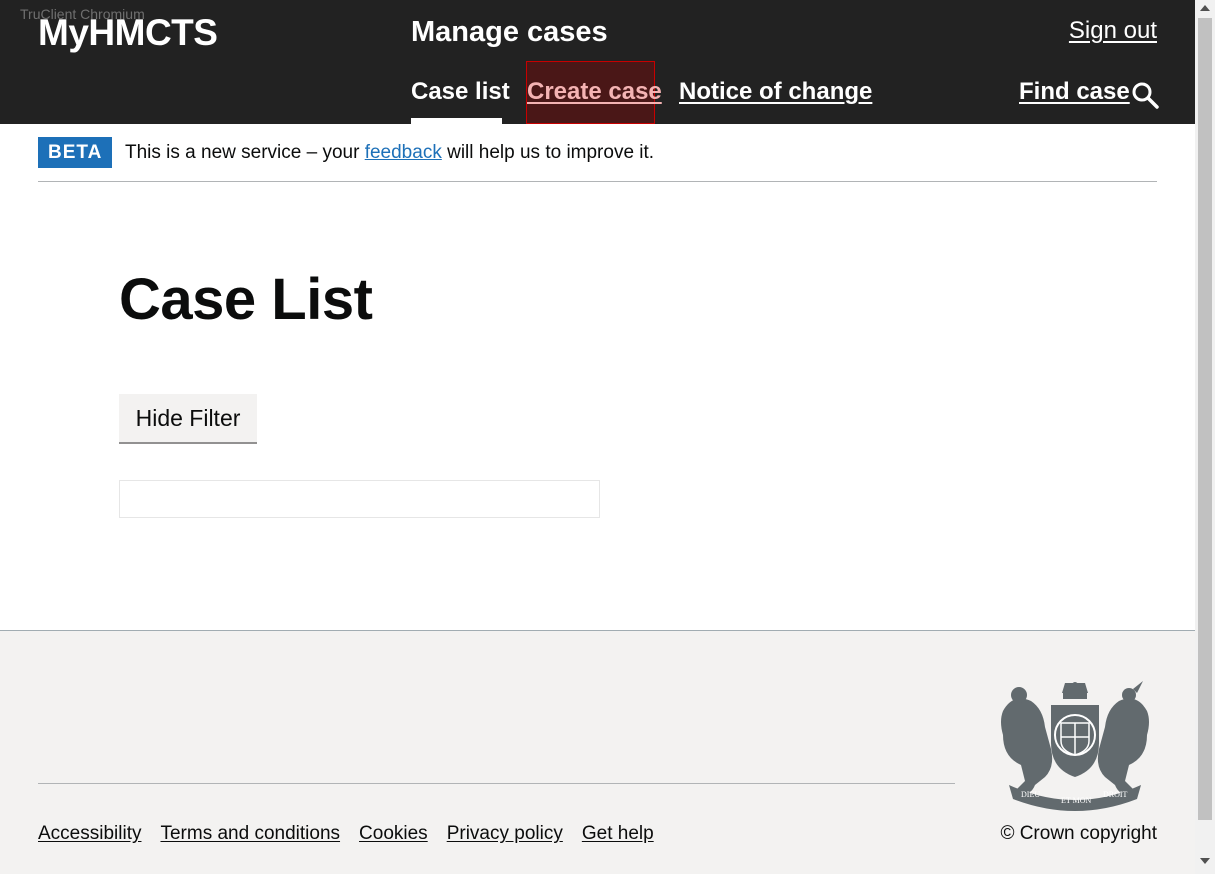  Describe the element at coordinates (505, 834) in the screenshot. I see `footer-link-privacy: Privacy policy` at that location.